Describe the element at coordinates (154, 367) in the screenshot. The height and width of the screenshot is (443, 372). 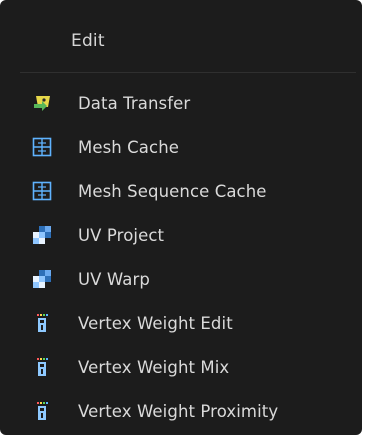
I see `menu-item-label: Vertex Weight Mix` at that location.